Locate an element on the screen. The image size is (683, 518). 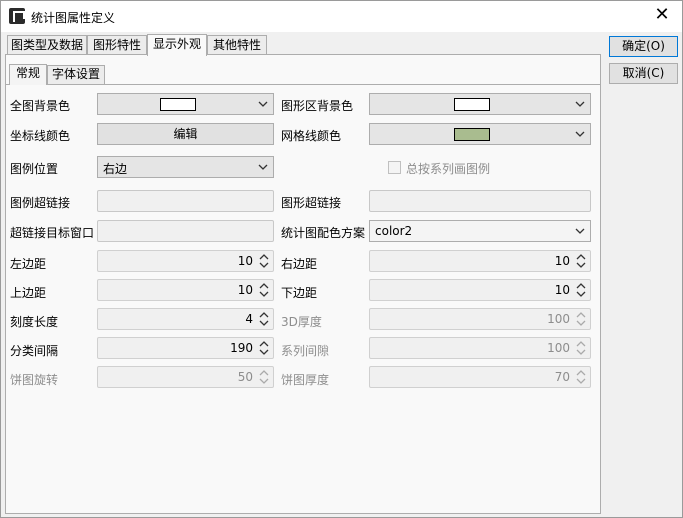
color-scheme-label: 统计图配色方案 is located at coordinates (323, 233).